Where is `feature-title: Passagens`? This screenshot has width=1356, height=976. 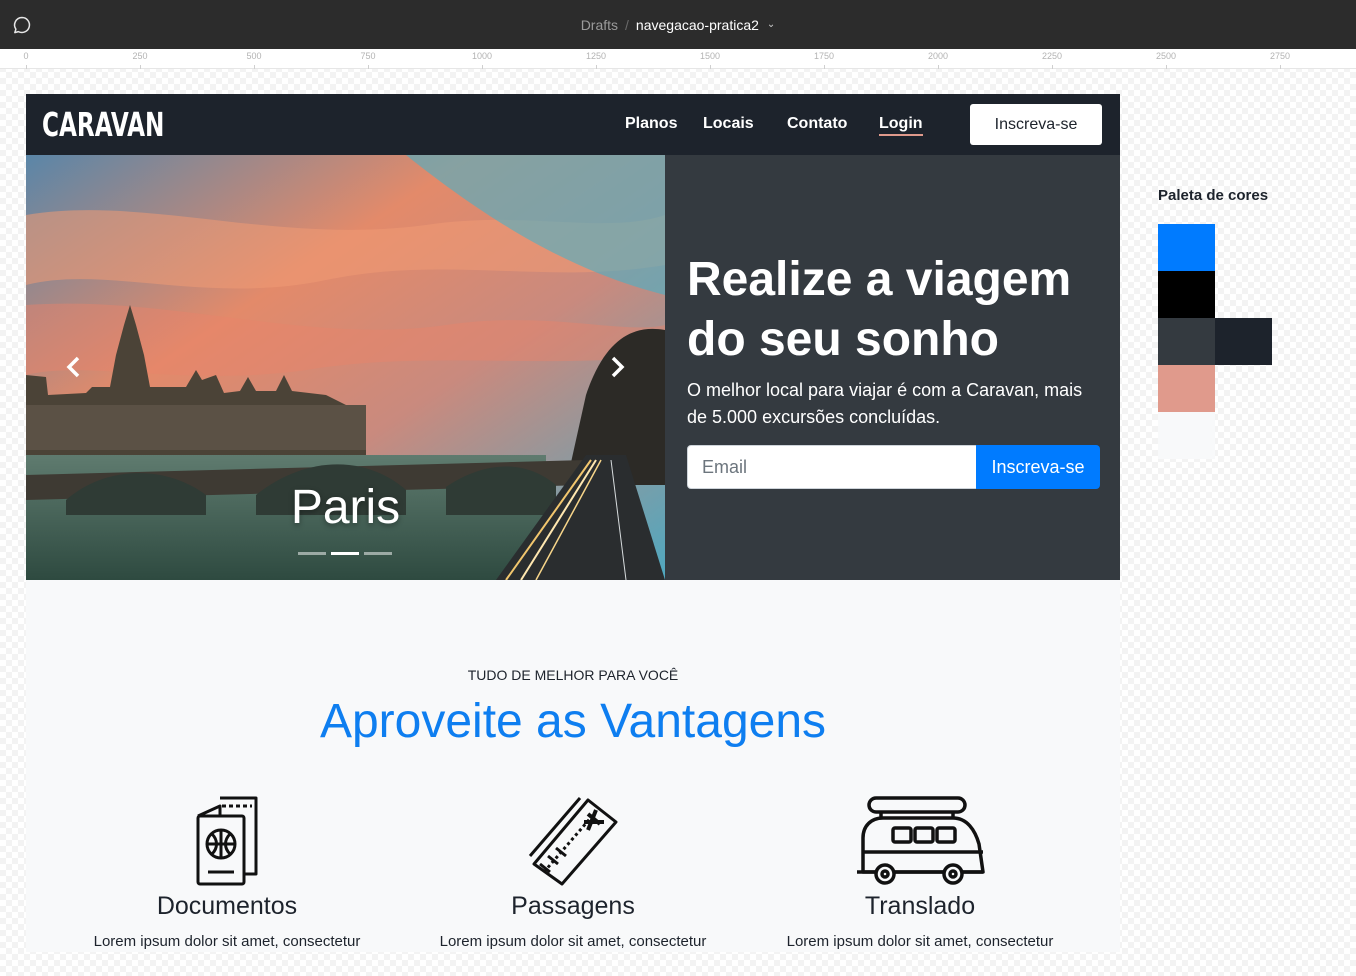
feature-title: Passagens is located at coordinates (573, 906).